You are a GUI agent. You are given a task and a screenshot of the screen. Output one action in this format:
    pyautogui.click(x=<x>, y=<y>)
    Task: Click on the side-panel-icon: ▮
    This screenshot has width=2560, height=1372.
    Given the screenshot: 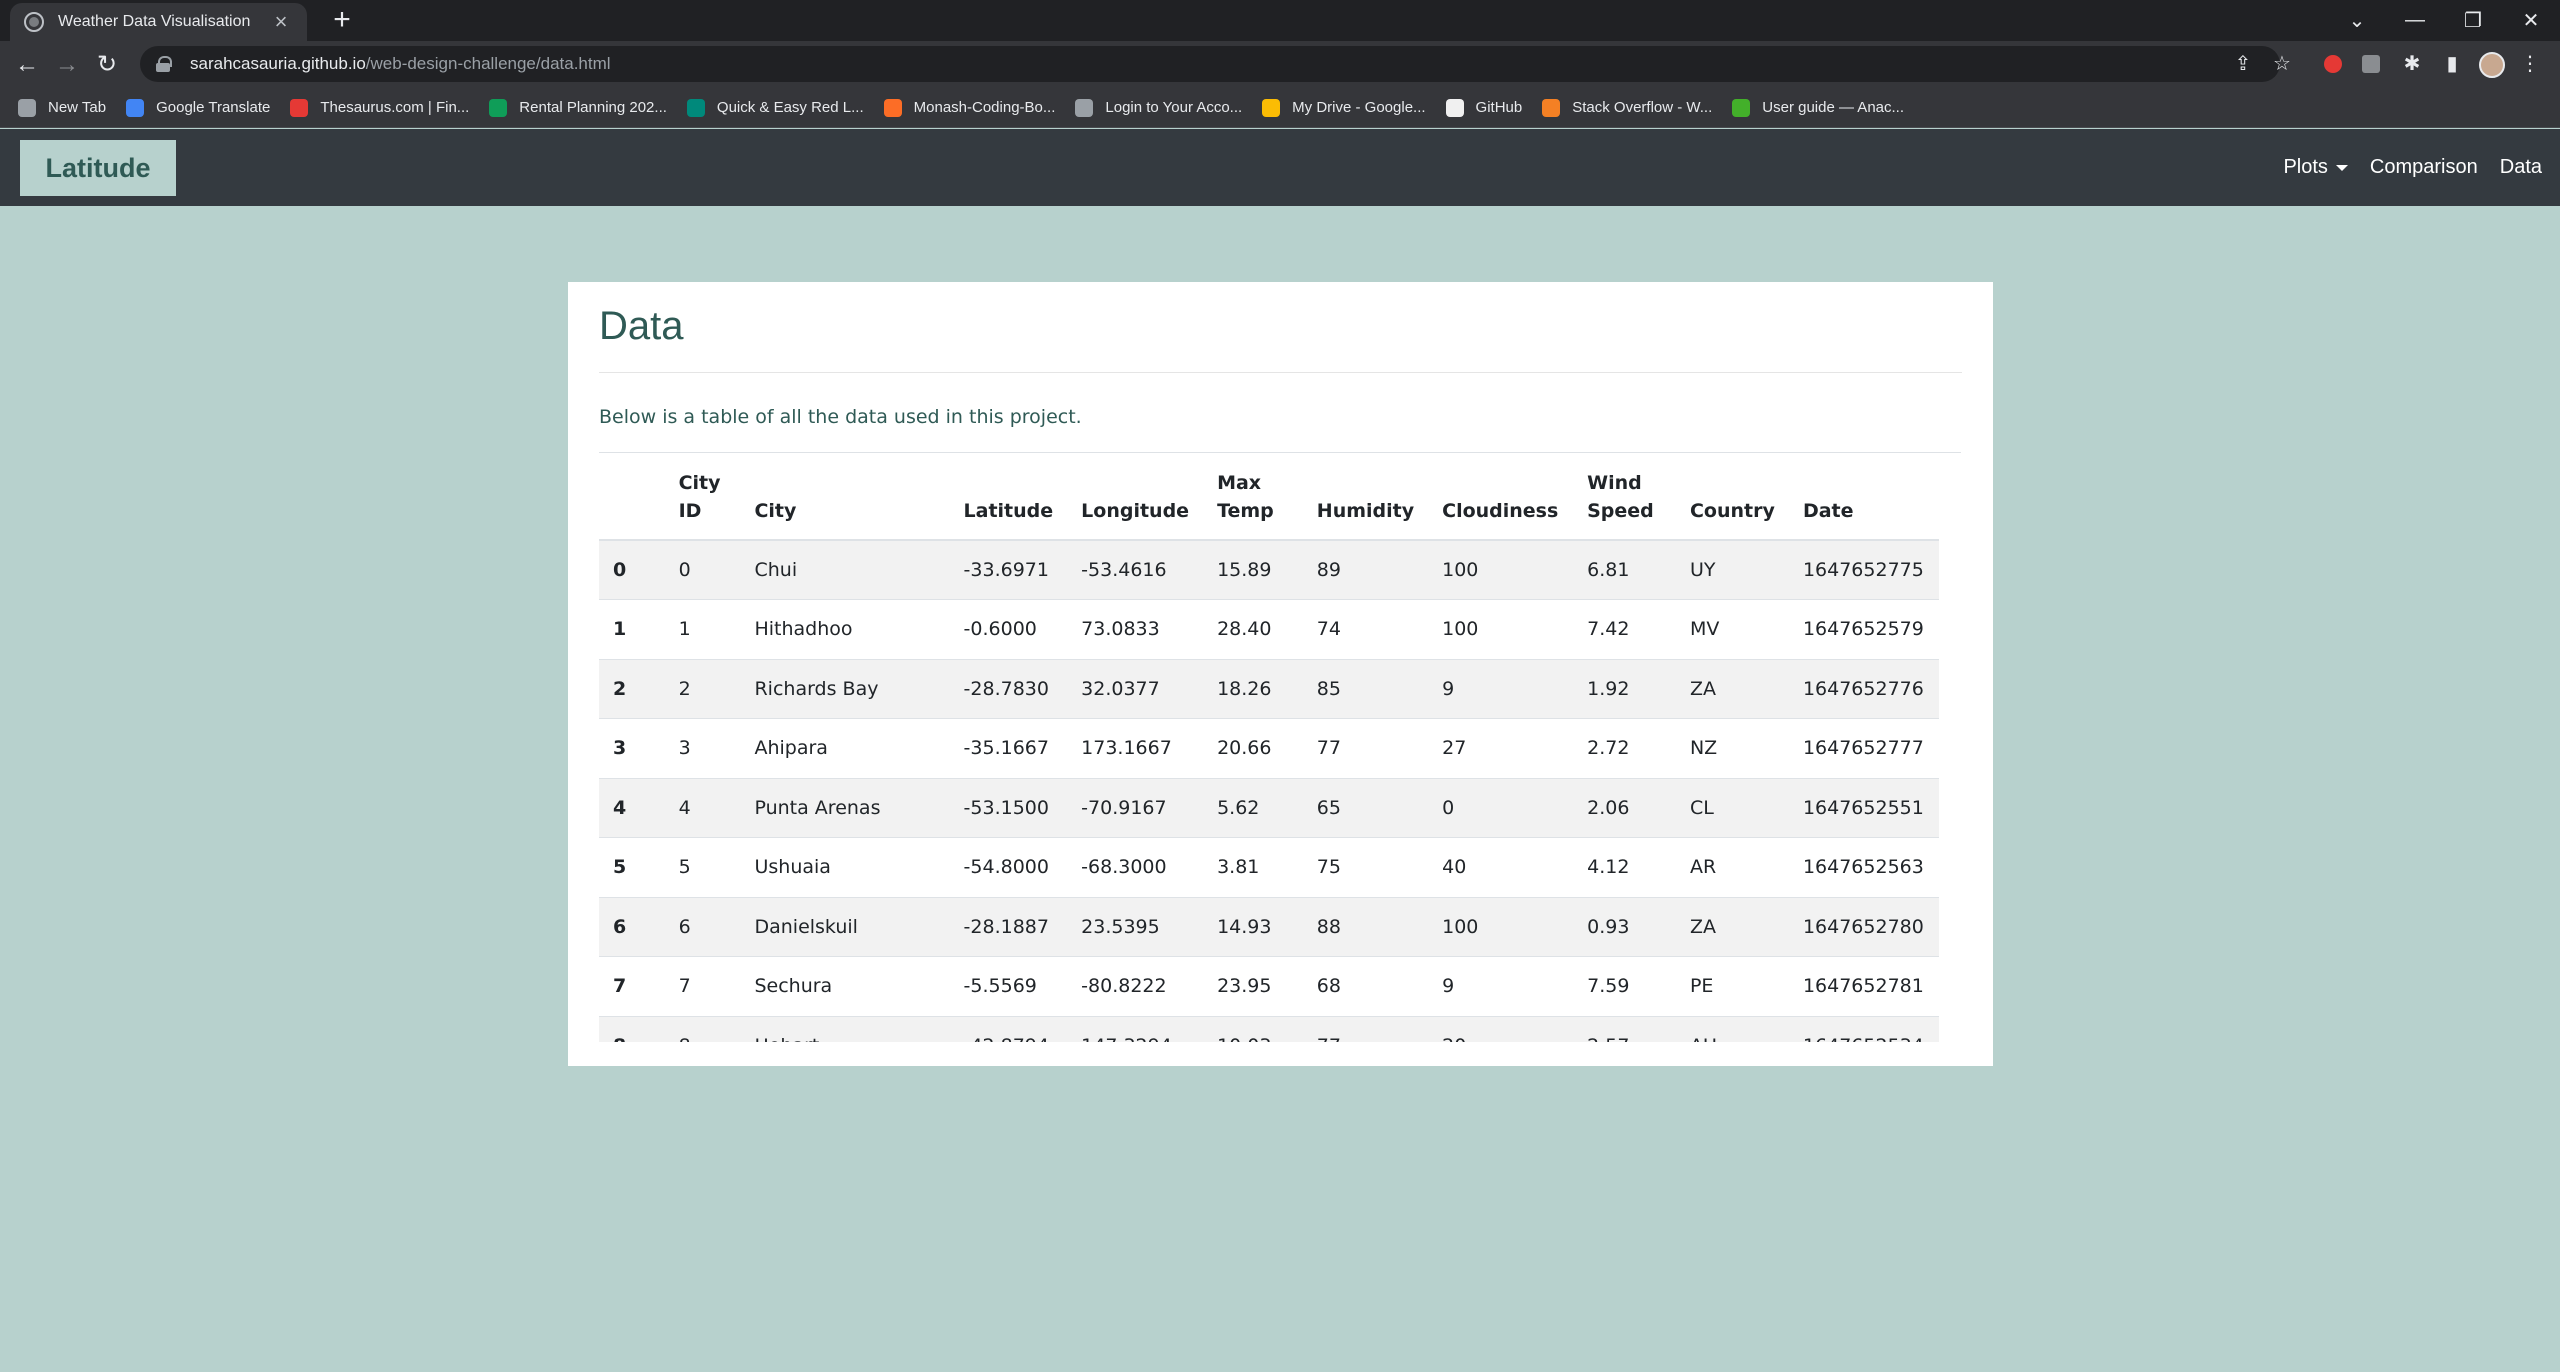 What is the action you would take?
    pyautogui.click(x=2452, y=64)
    